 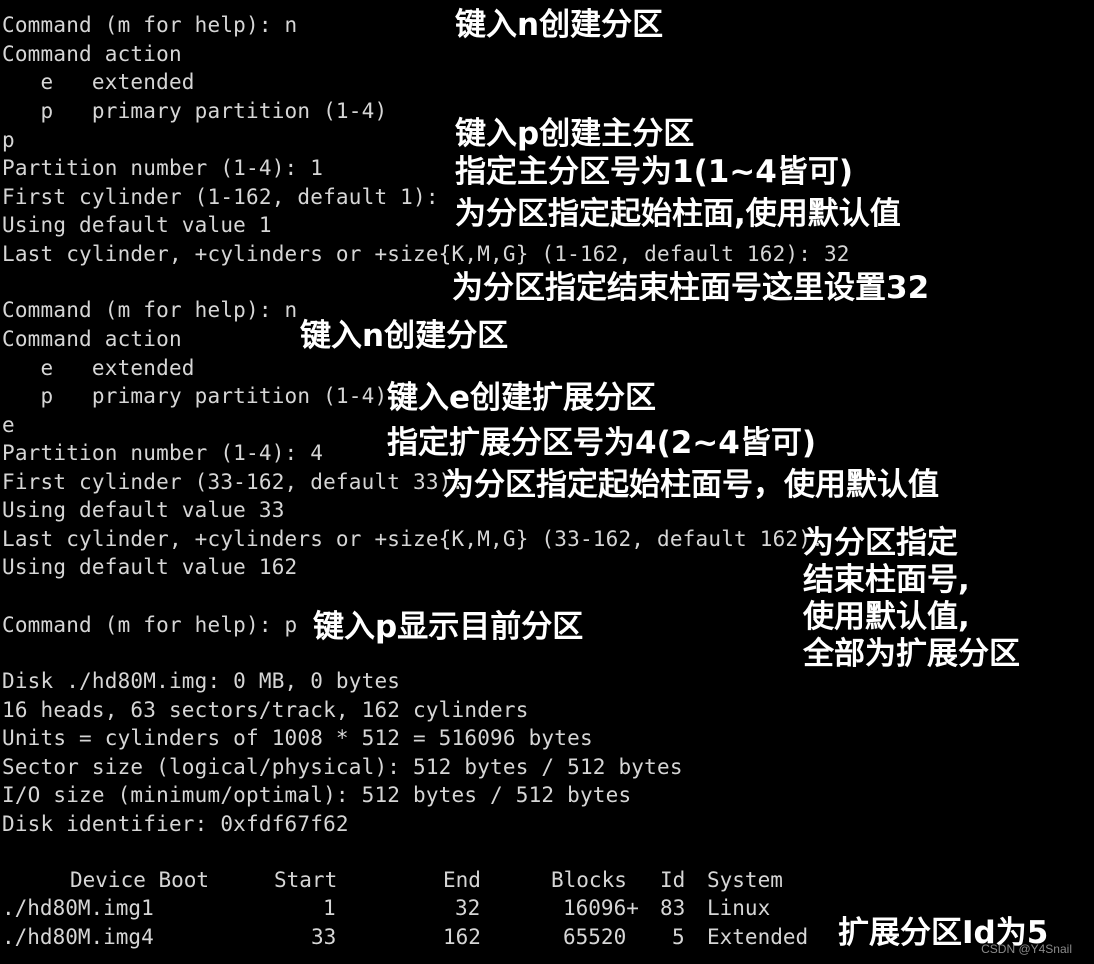 I want to click on table-cell-system: Linux, so click(x=739, y=908).